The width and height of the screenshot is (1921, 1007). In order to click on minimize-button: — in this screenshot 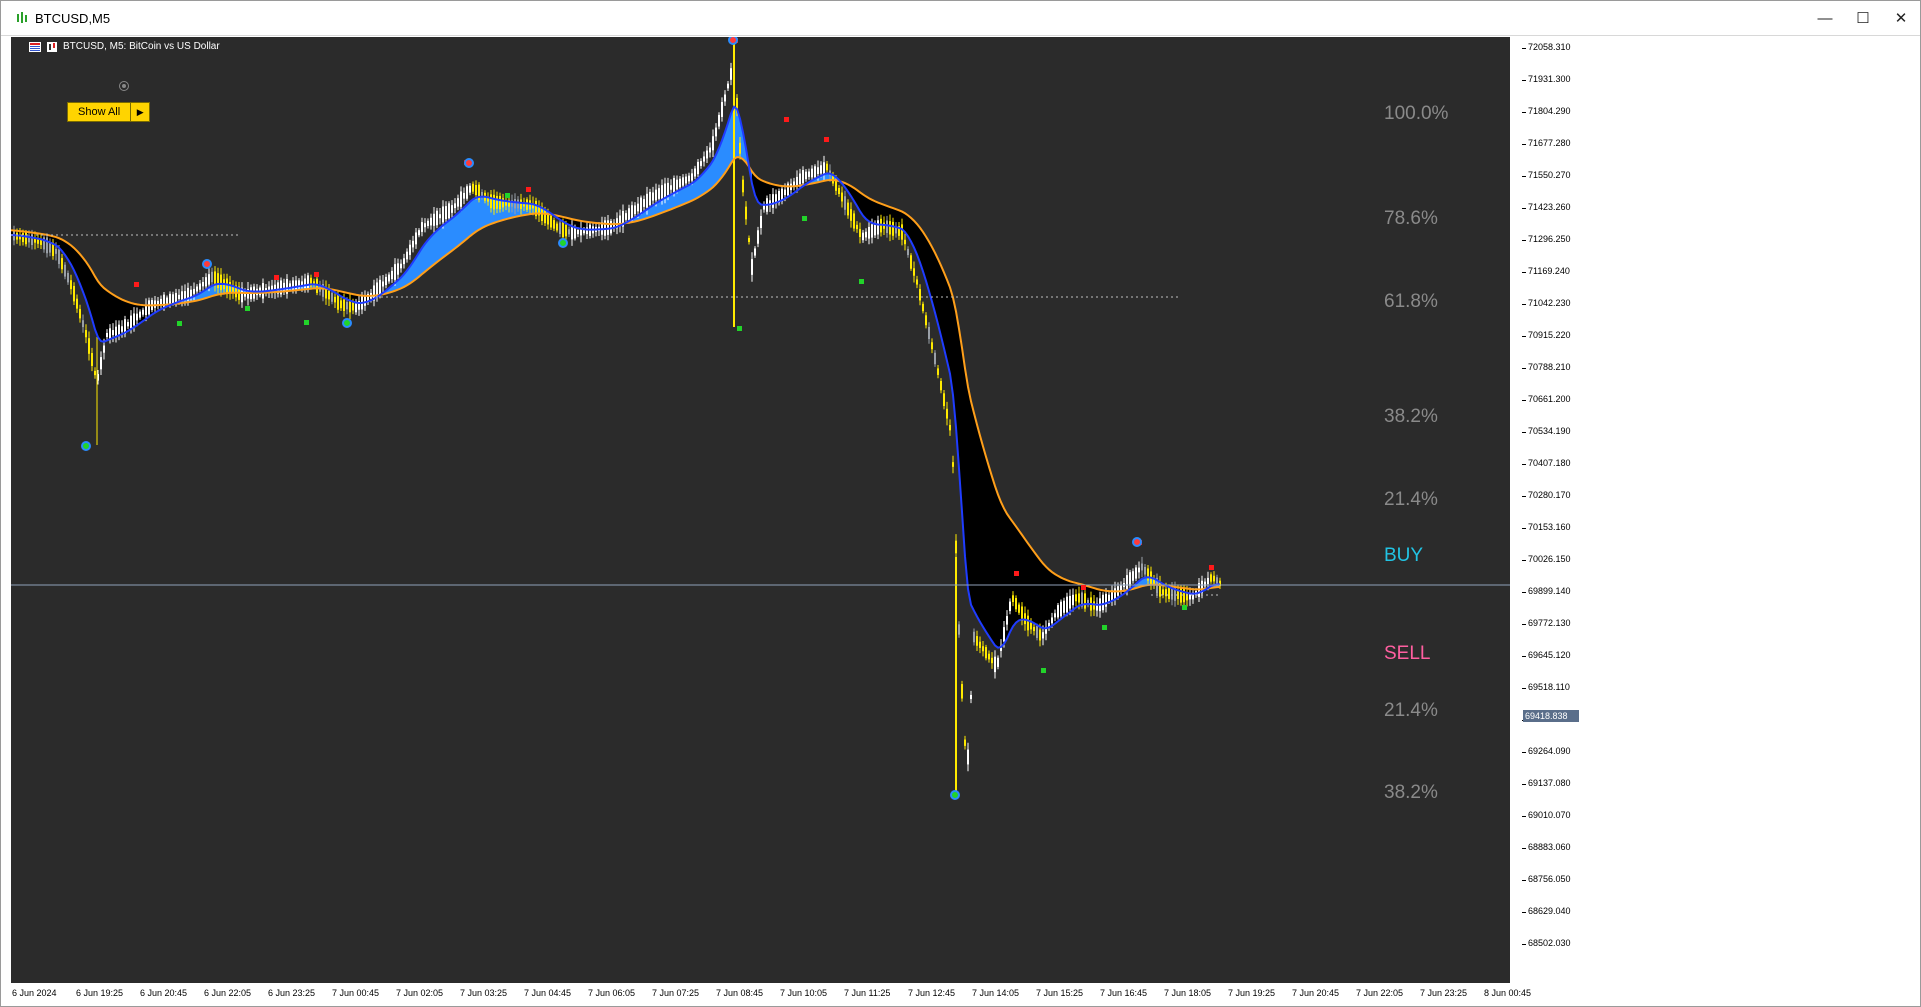, I will do `click(1825, 18)`.